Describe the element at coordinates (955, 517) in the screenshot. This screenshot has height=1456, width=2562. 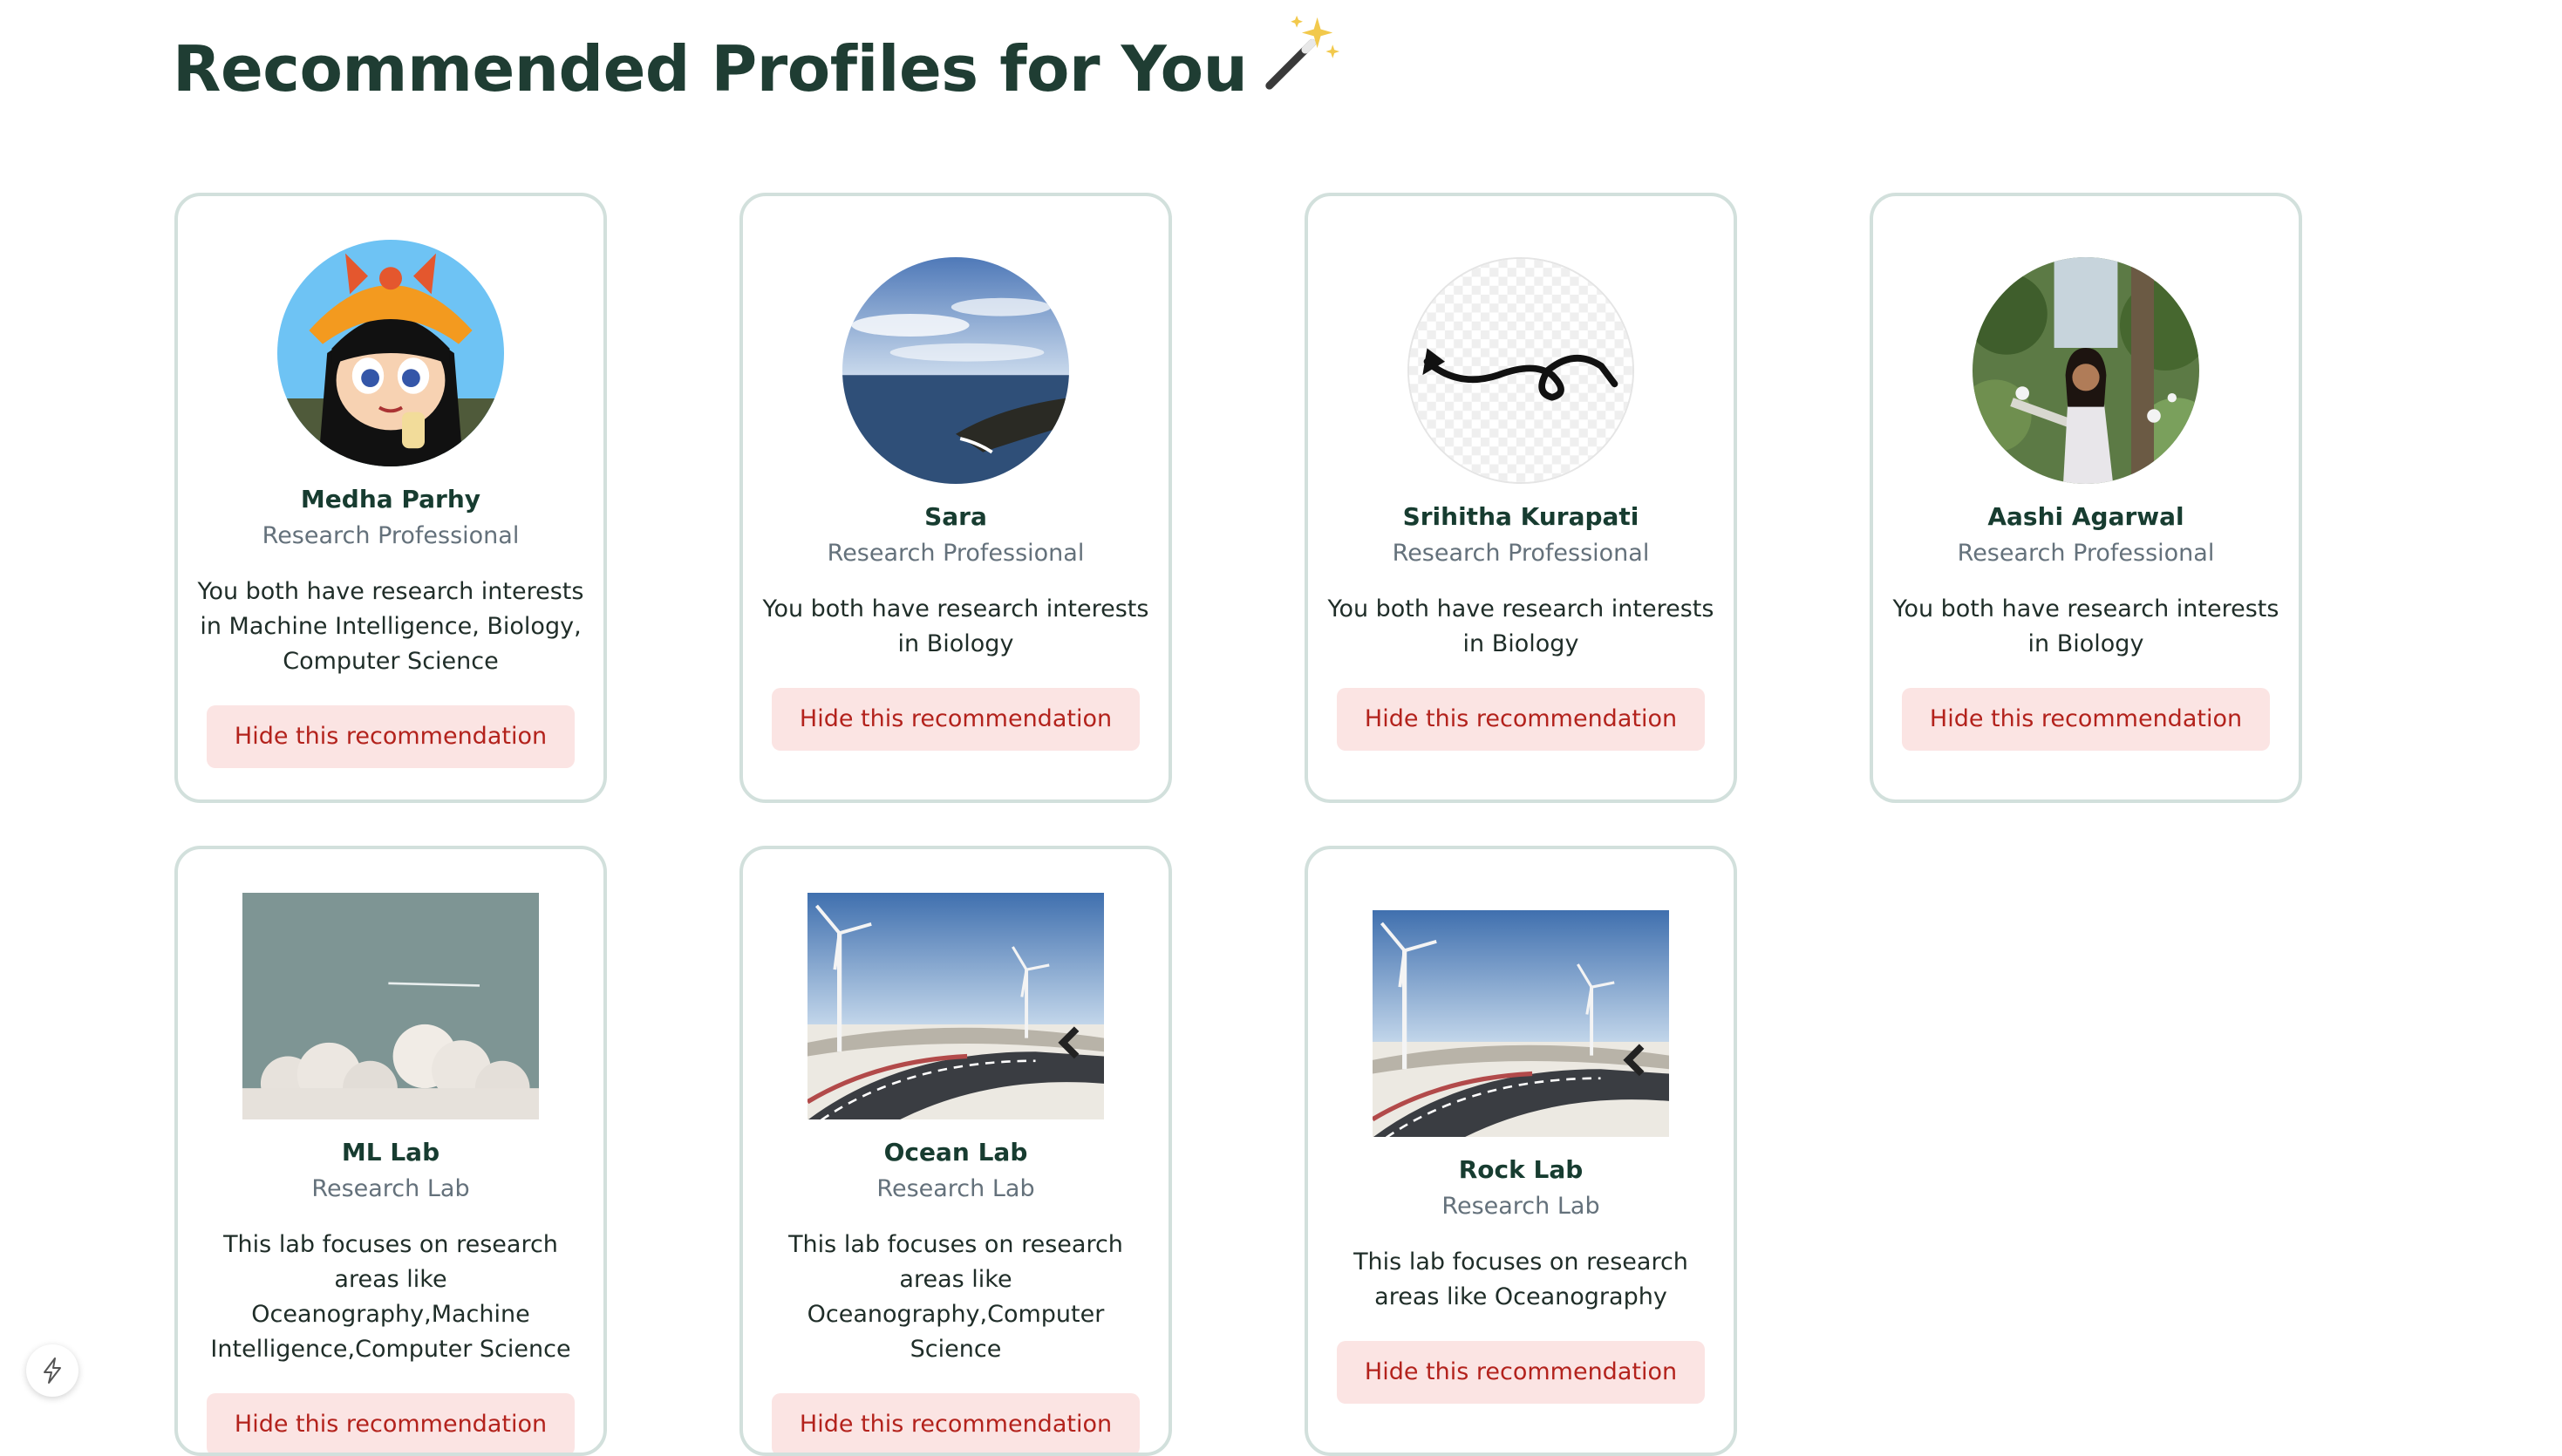
I see `profile-name: Sara` at that location.